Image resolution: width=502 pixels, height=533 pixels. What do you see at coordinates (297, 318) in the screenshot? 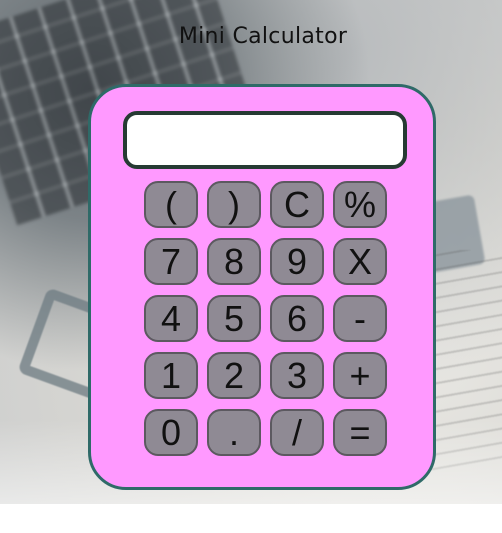
I see `key-6: 6` at bounding box center [297, 318].